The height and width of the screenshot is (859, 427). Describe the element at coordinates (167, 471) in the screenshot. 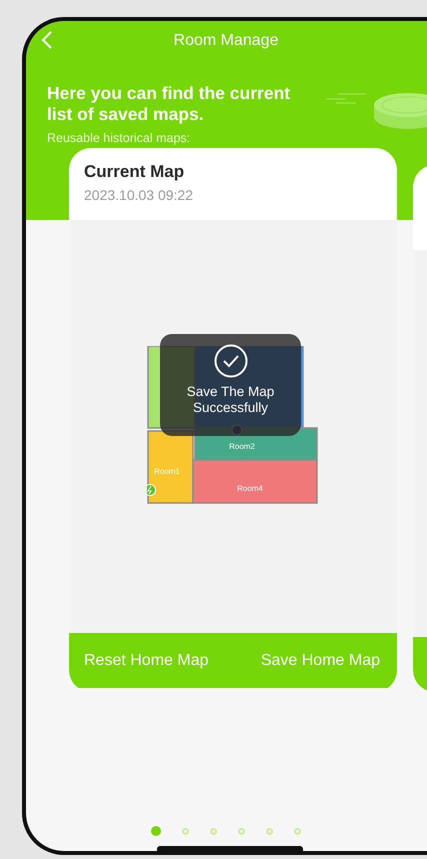

I see `room-label: Room1` at that location.